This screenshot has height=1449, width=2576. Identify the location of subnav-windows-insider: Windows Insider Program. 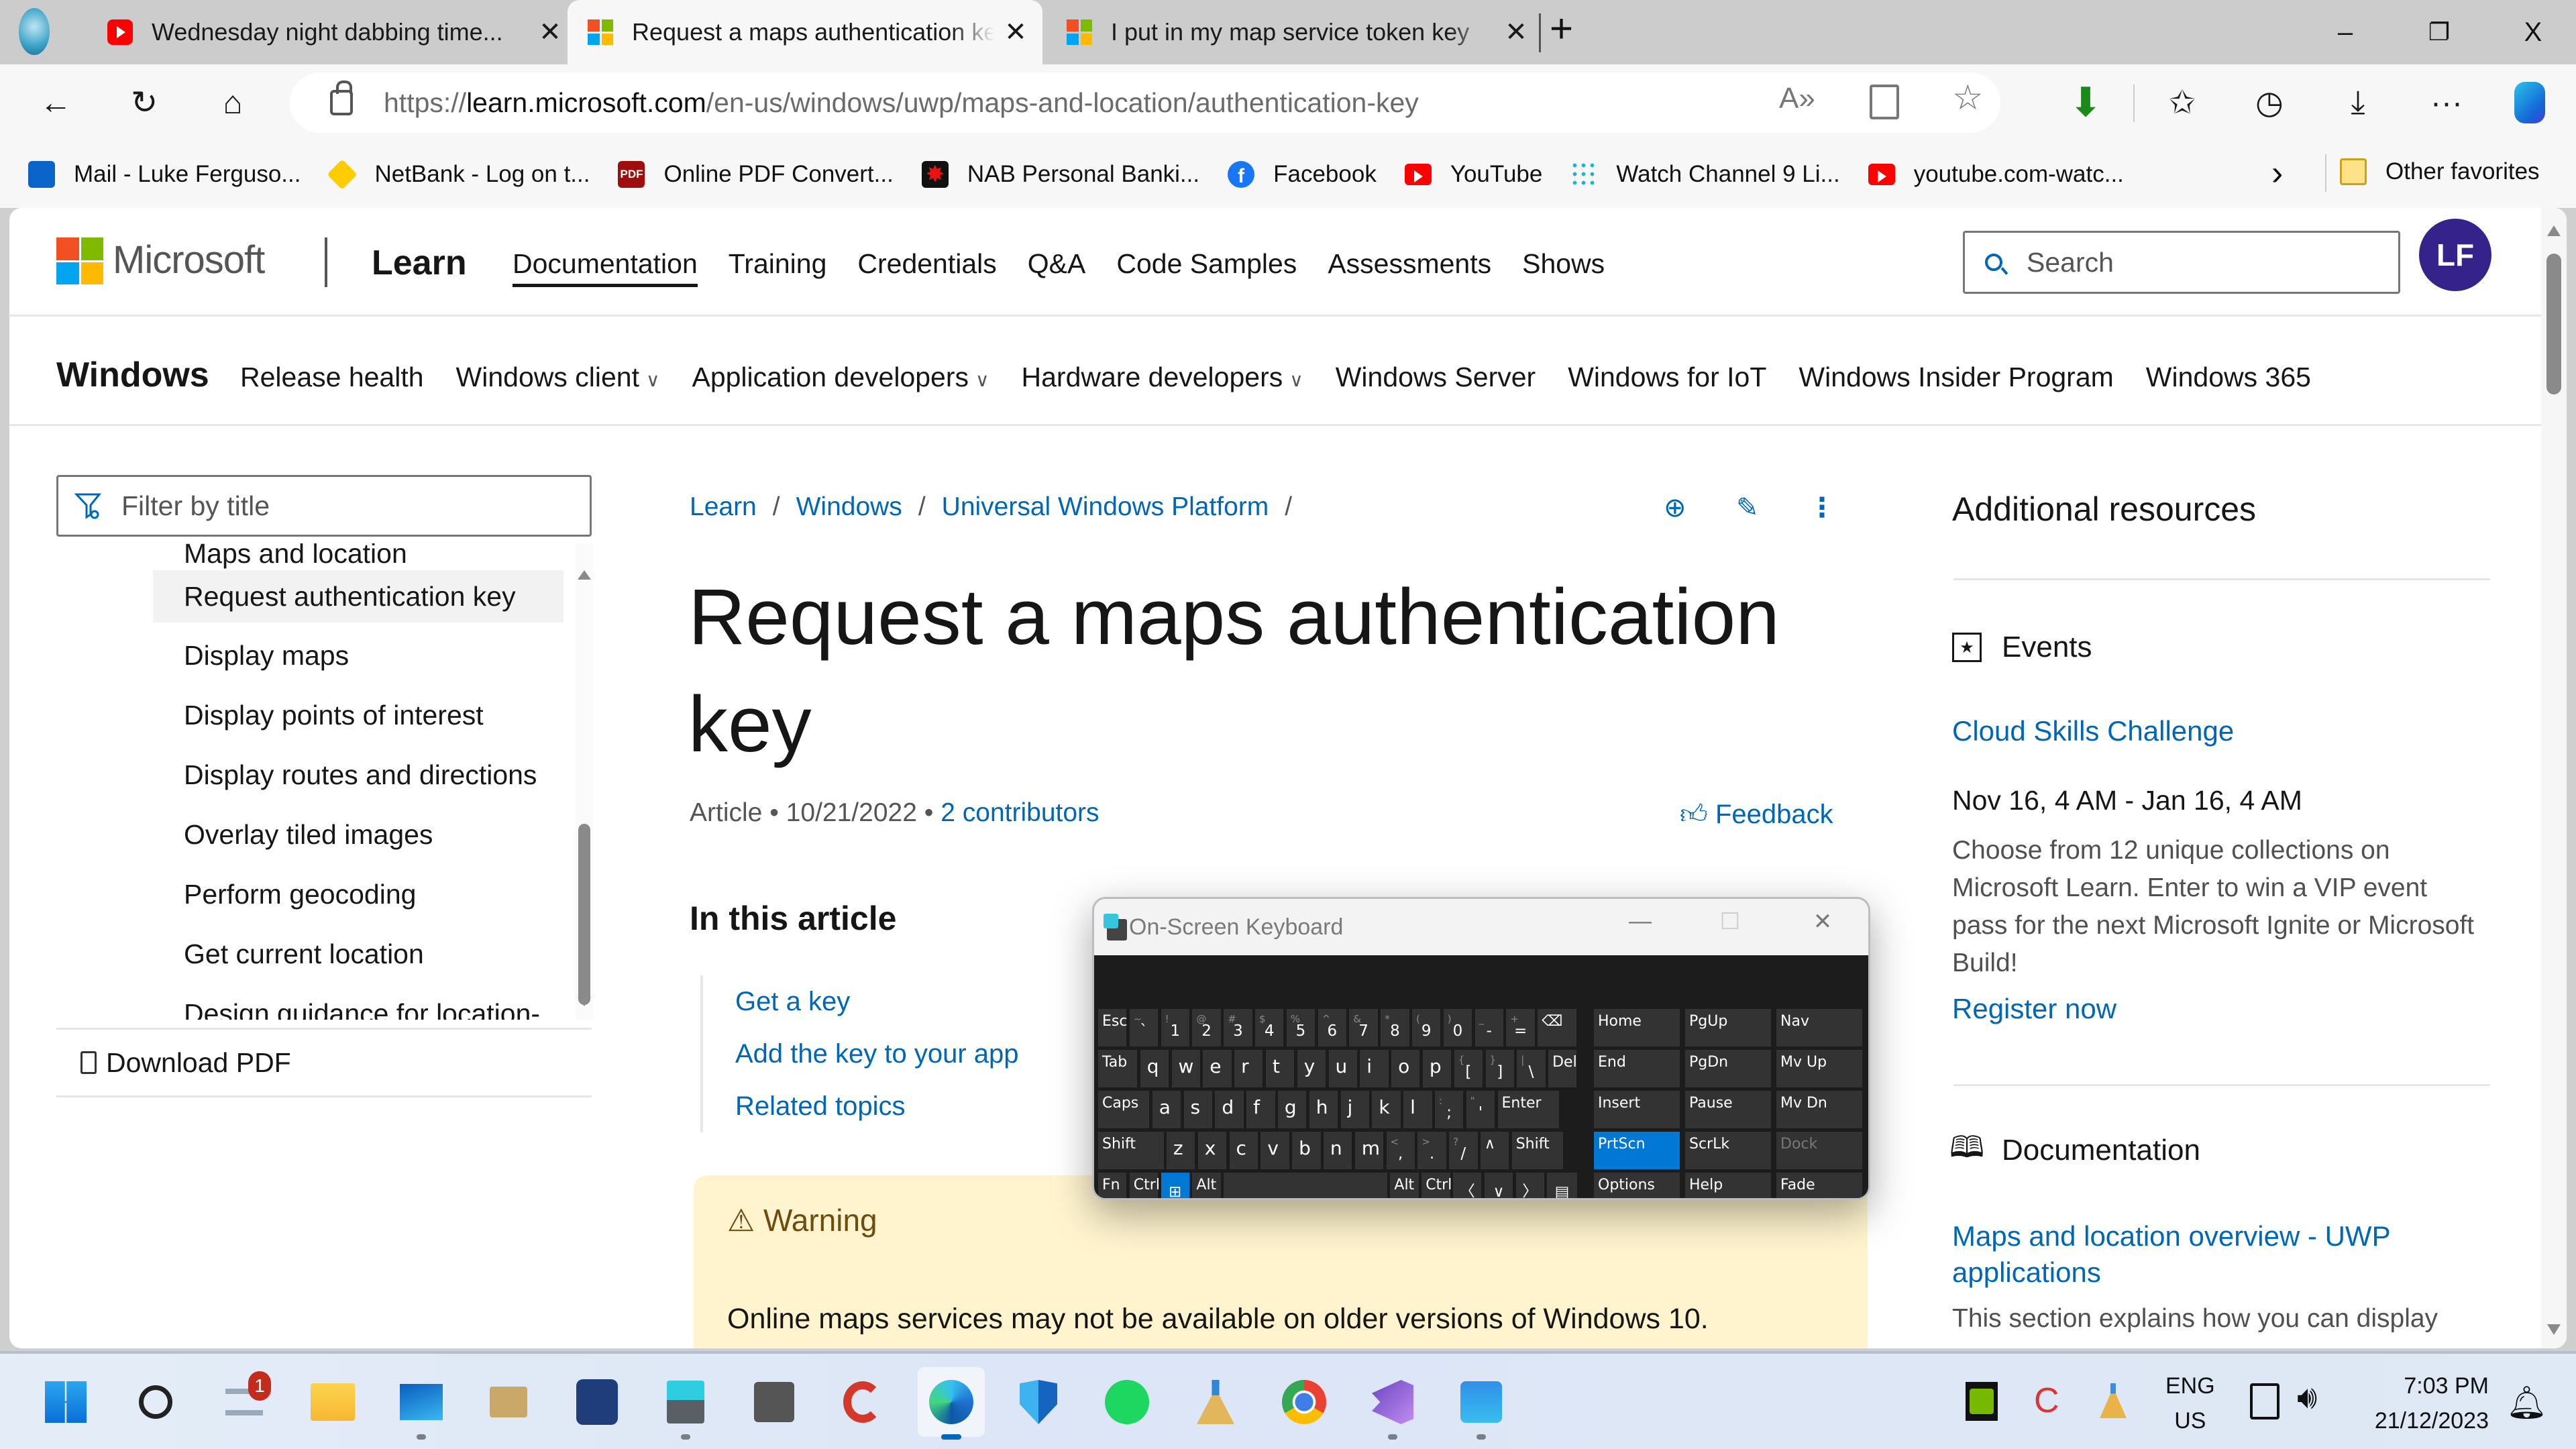
(1956, 377).